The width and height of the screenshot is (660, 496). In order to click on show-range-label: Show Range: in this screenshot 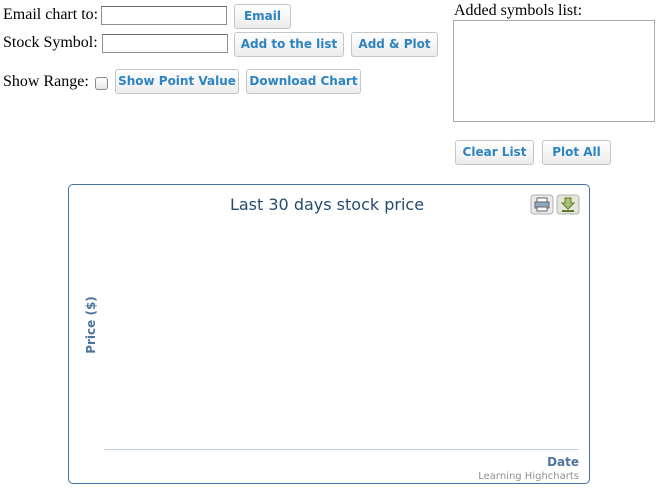, I will do `click(46, 81)`.